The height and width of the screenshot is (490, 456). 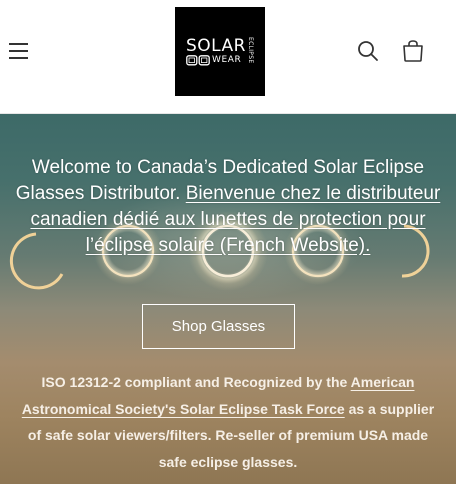 I want to click on search-icon, so click(x=368, y=51).